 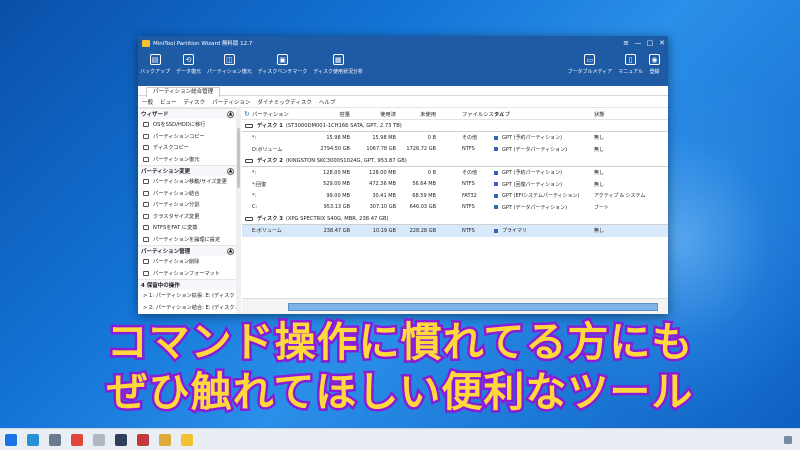 I want to click on table-cell: 128.00 MB, so click(x=382, y=172).